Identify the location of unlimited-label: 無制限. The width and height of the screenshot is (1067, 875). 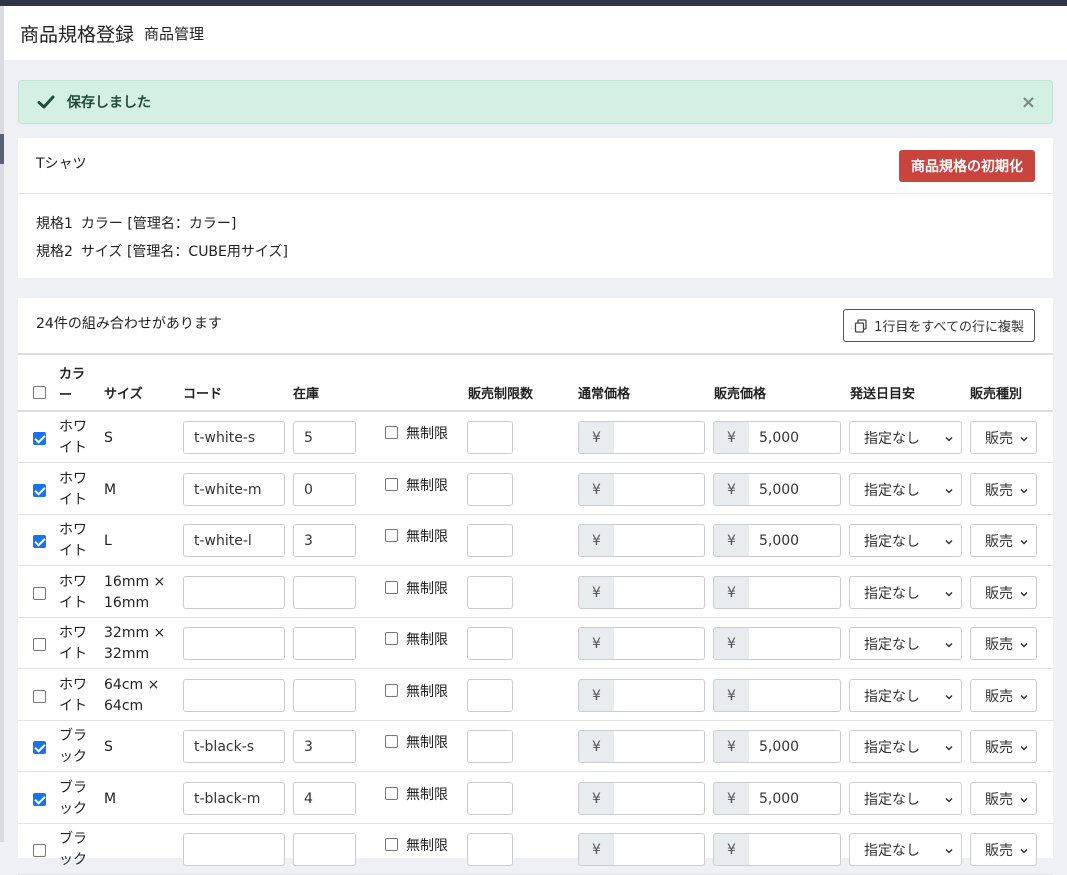
(427, 795).